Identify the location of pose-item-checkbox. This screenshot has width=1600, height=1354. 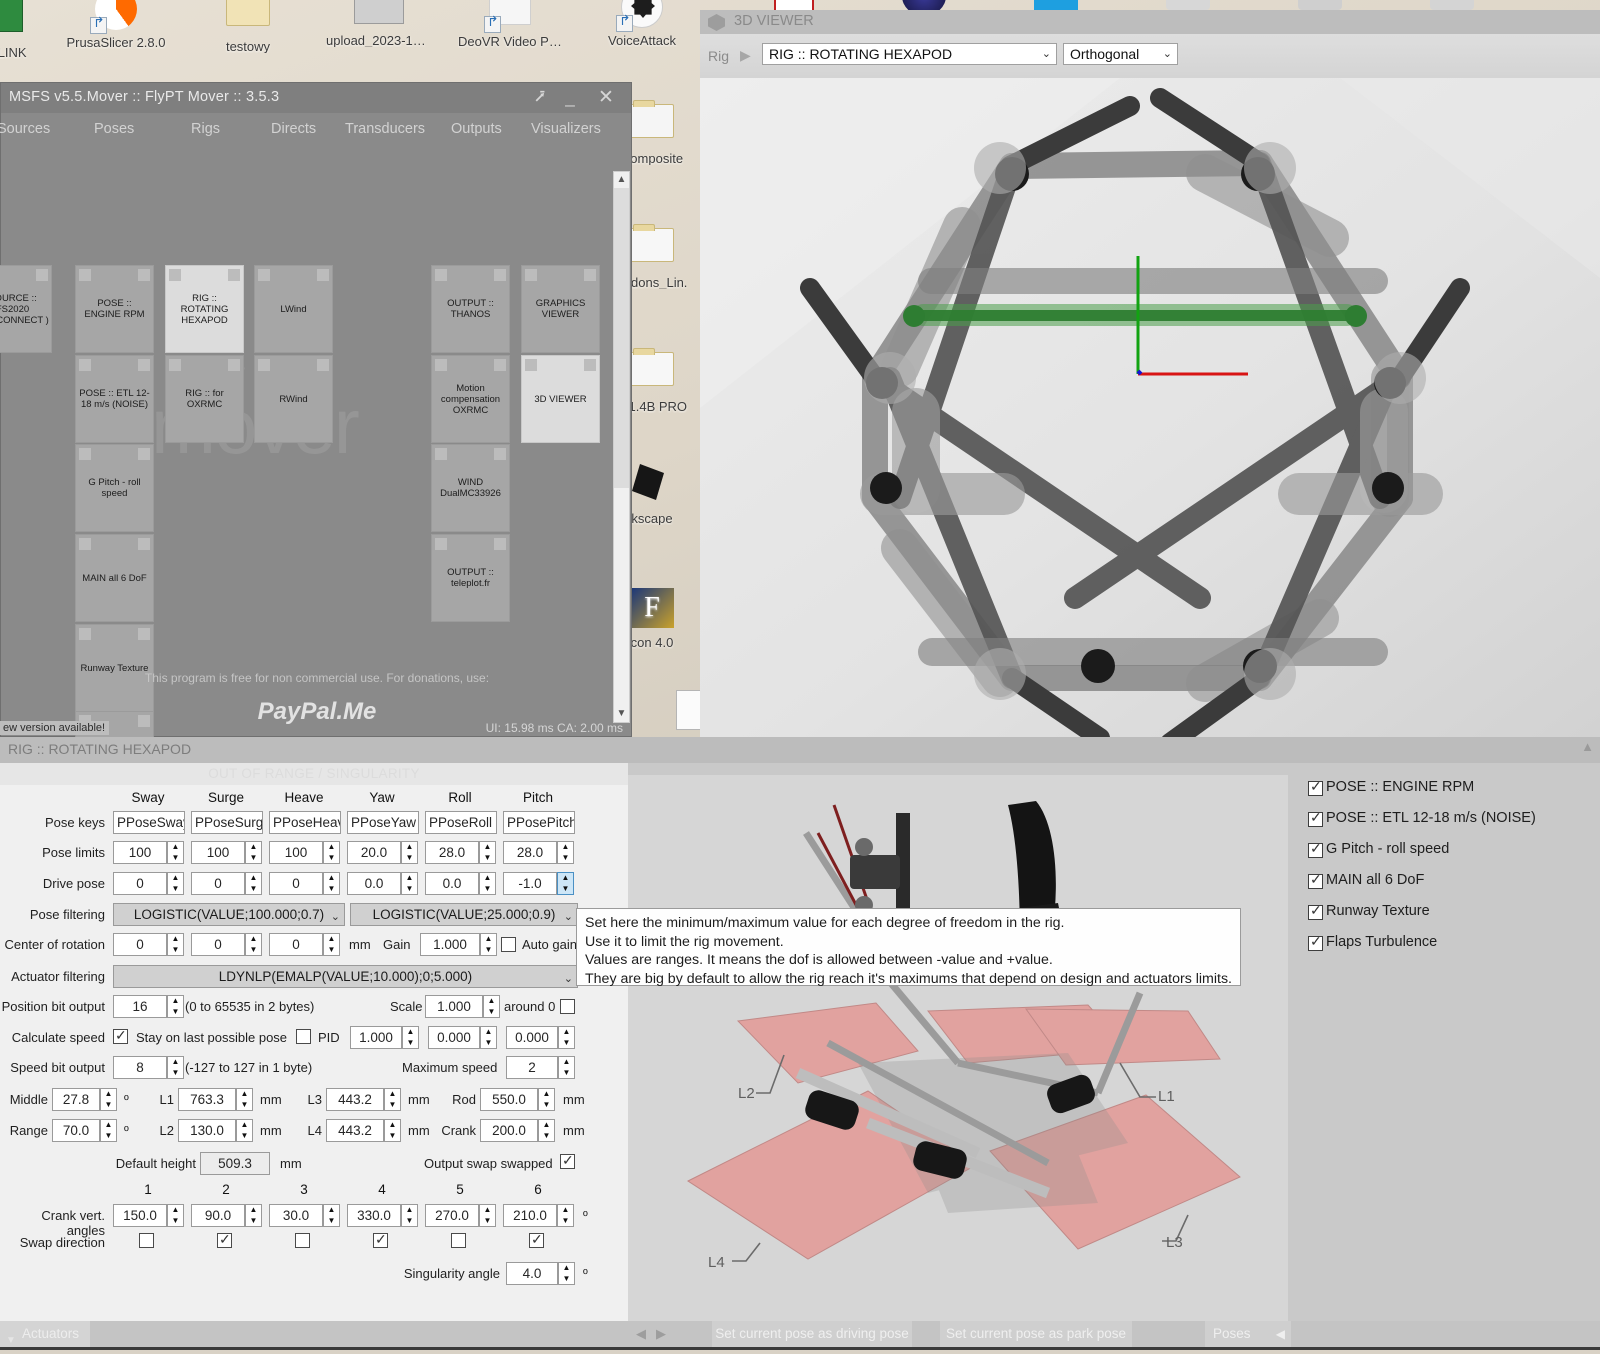
(1315, 911).